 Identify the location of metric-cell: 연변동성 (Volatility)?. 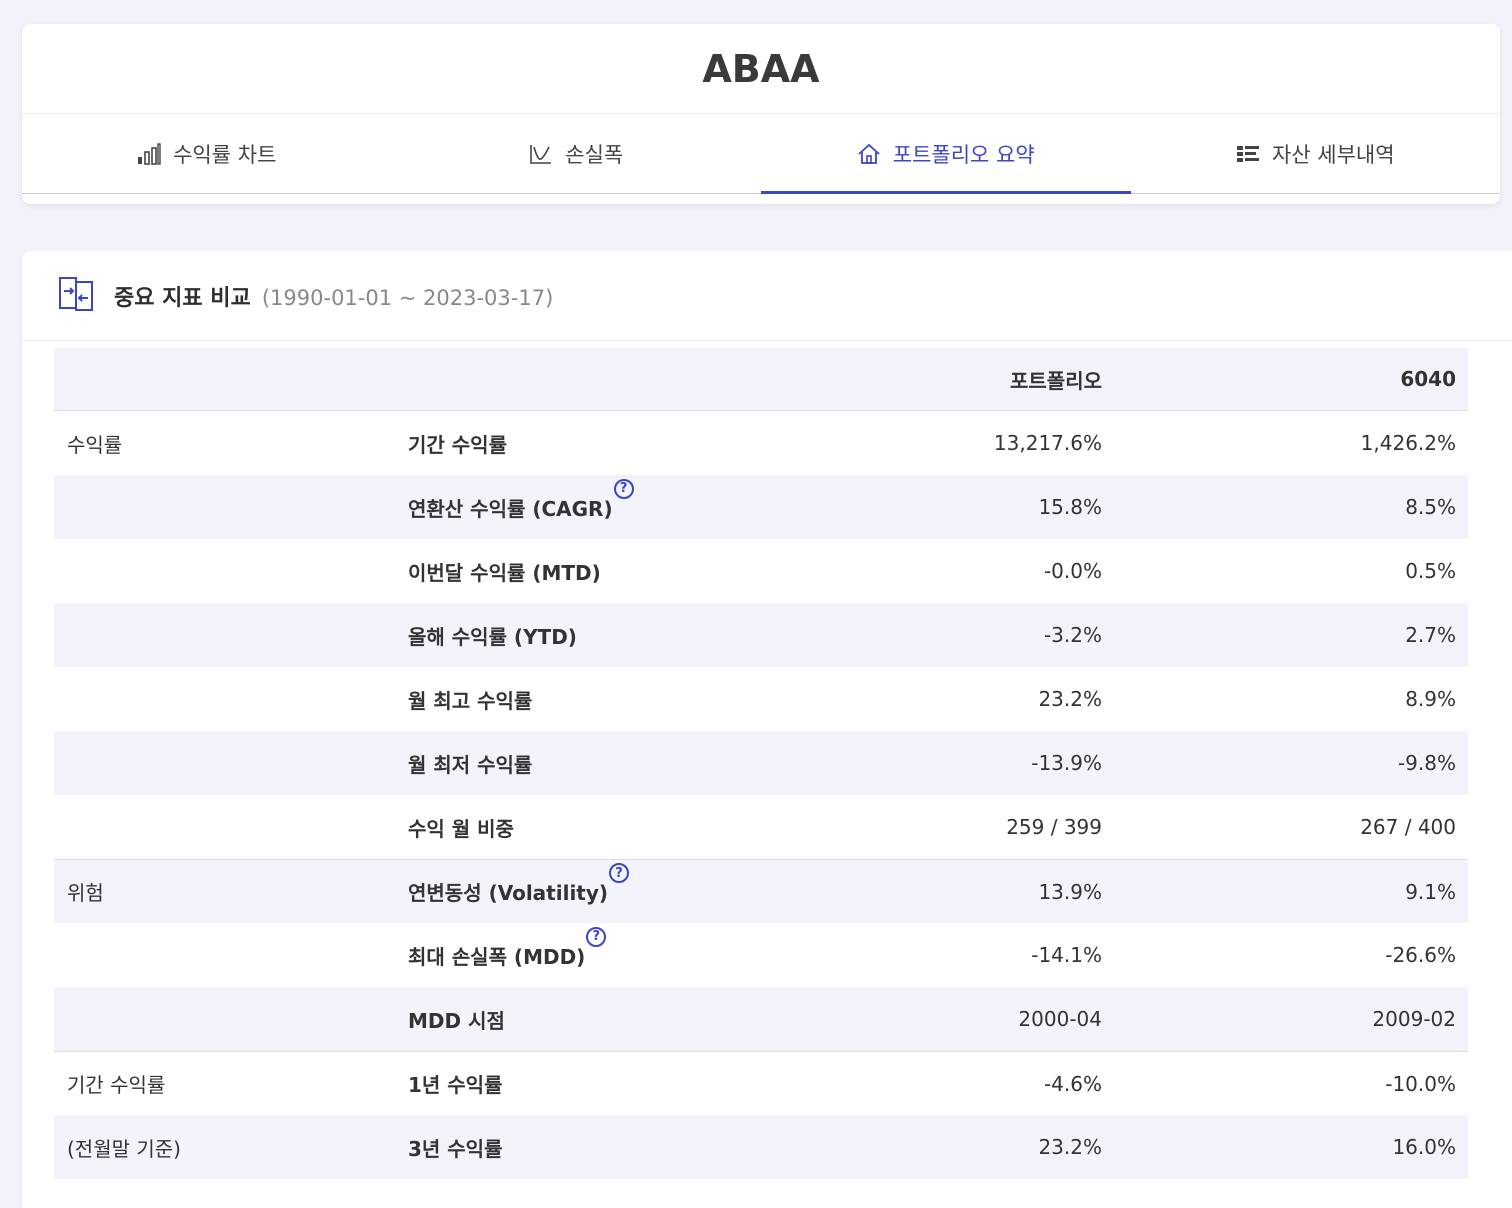
(589, 884).